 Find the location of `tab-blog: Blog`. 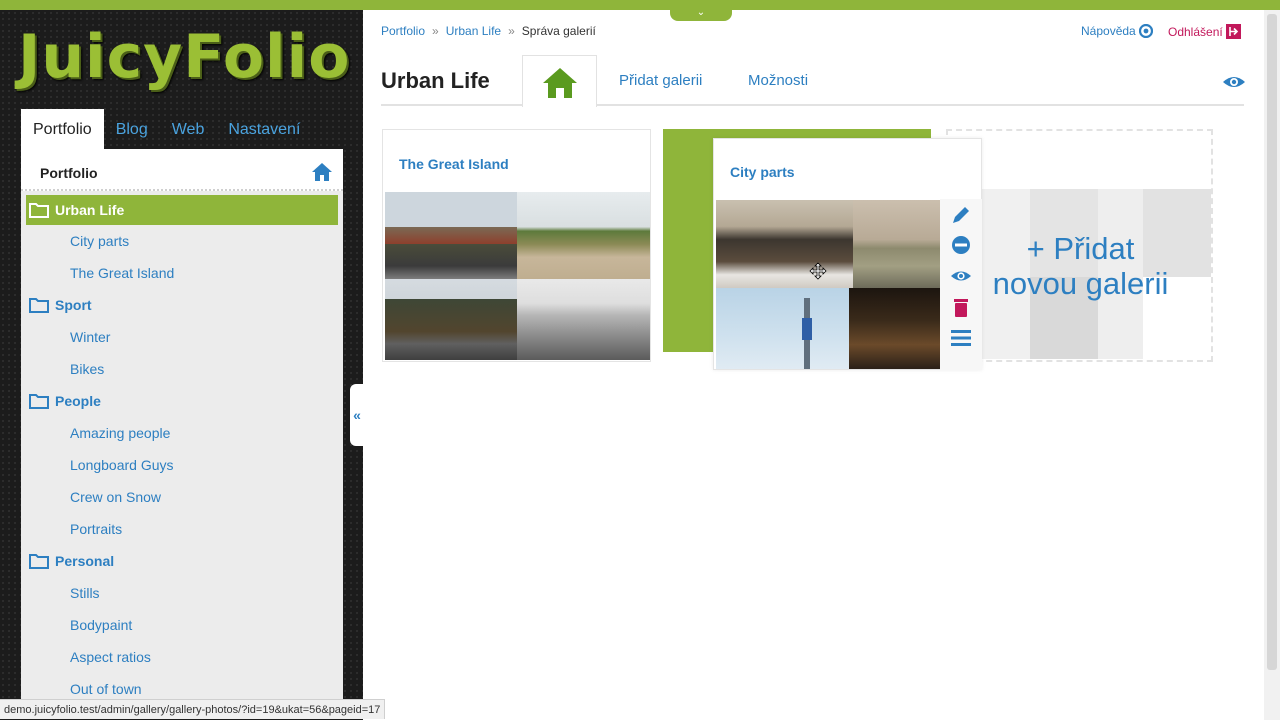

tab-blog: Blog is located at coordinates (132, 129).